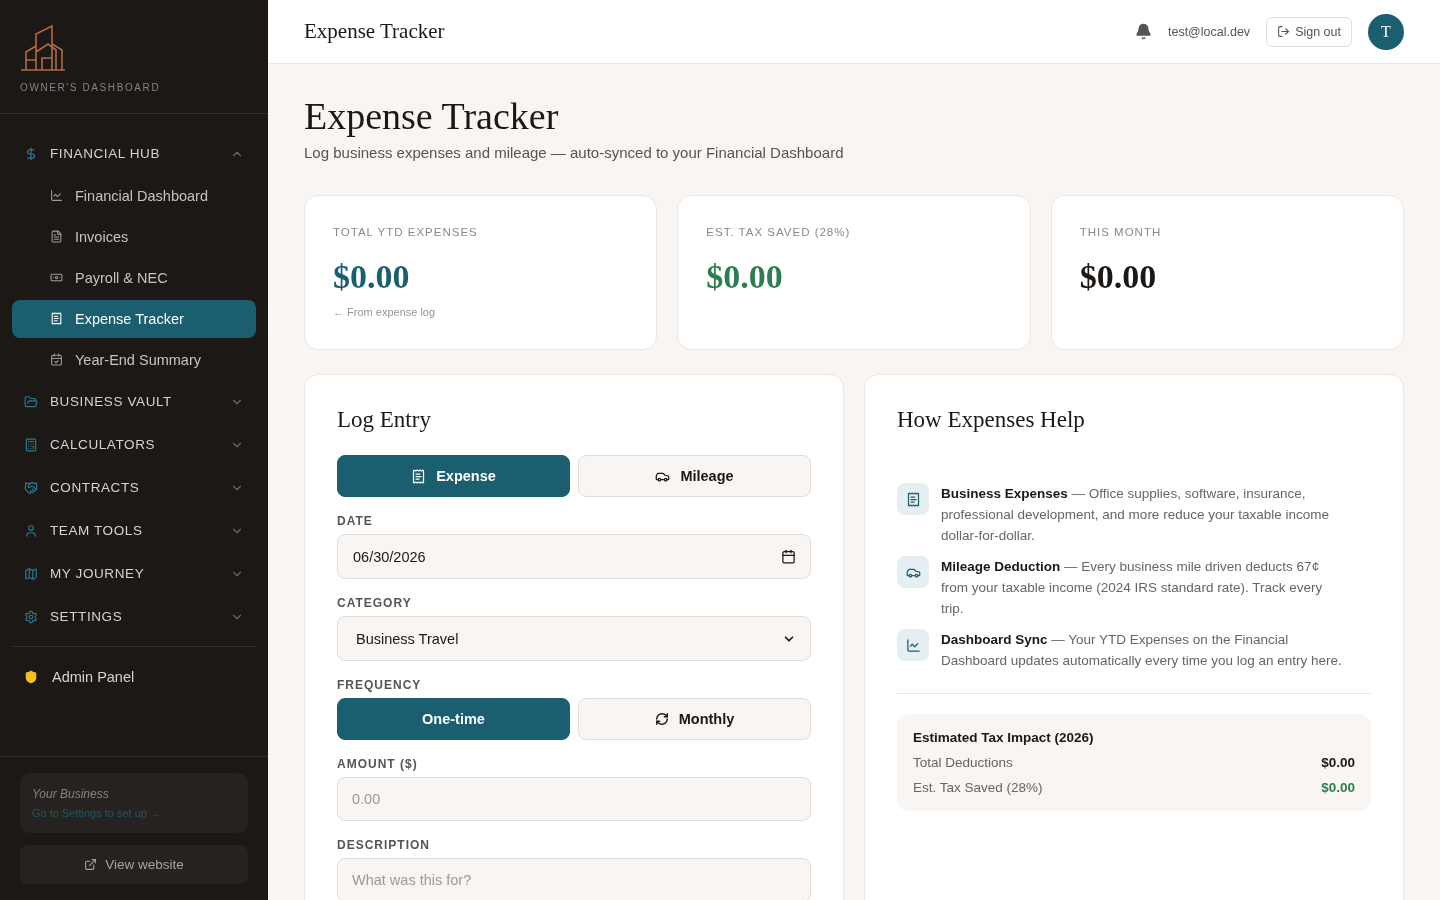 This screenshot has width=1440, height=900. What do you see at coordinates (1004, 737) in the screenshot?
I see `impact-title: Estimated Tax Impact (2026)` at bounding box center [1004, 737].